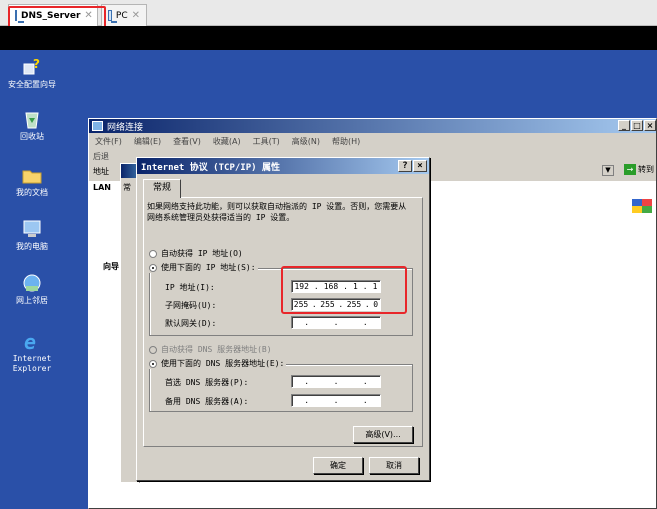 This screenshot has height=509, width=657. I want to click on desktop-icon-label: 网上邻居, so click(32, 300).